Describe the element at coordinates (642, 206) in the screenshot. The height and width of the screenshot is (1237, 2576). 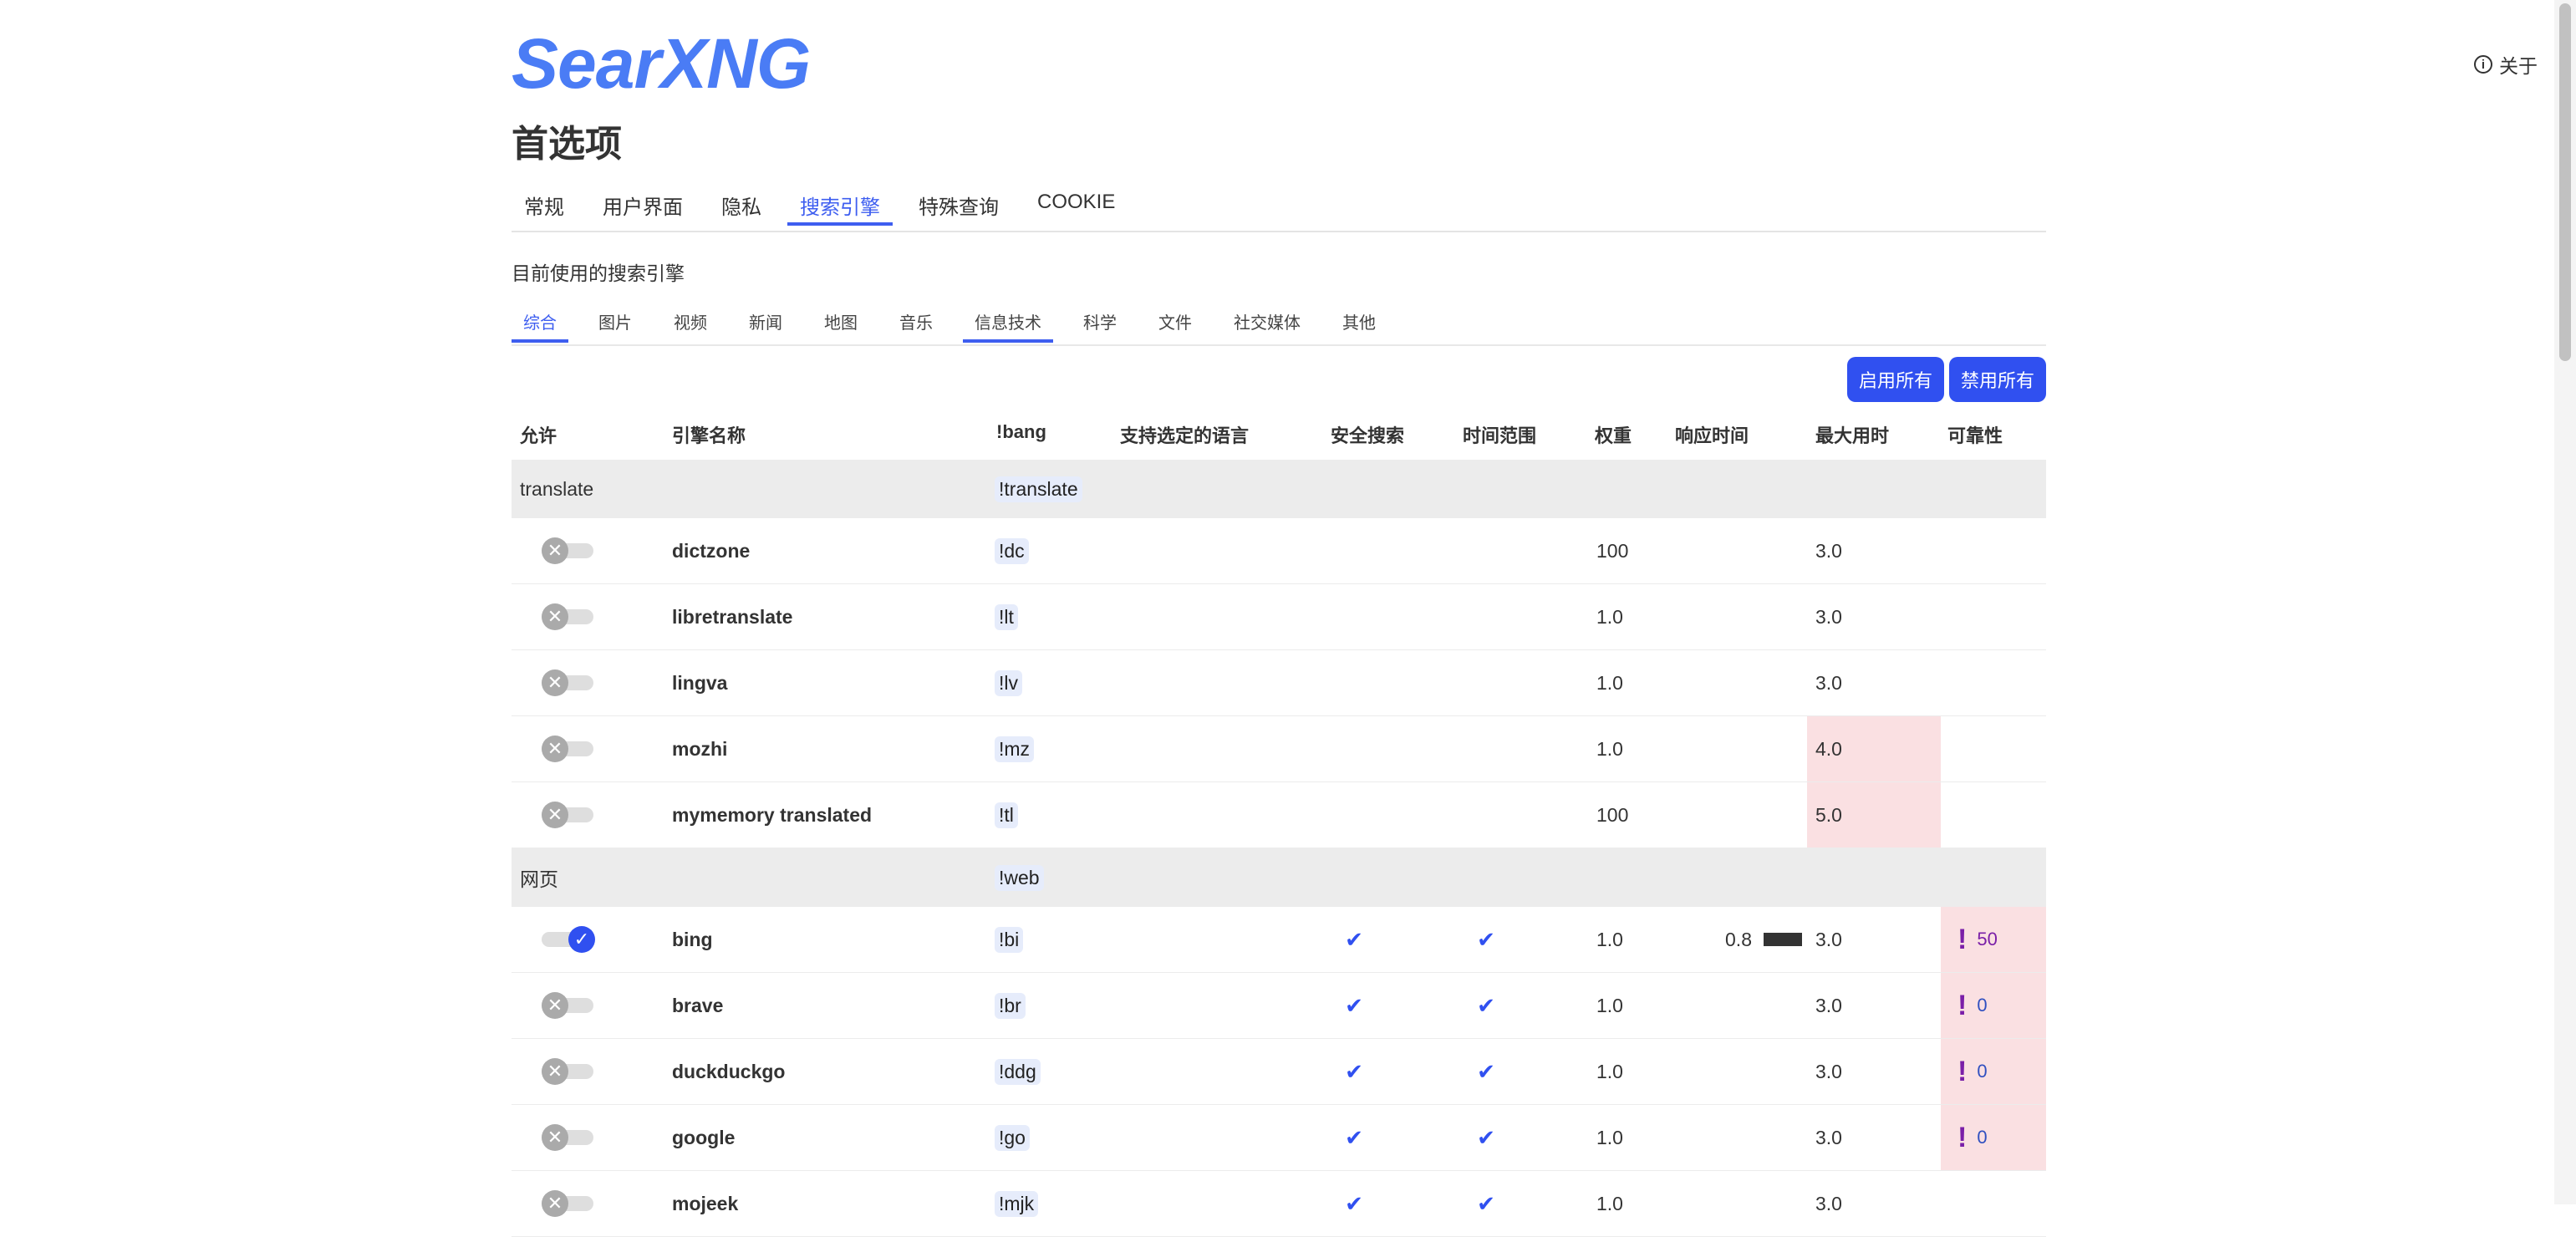
I see `tab-1: 用户界面` at that location.